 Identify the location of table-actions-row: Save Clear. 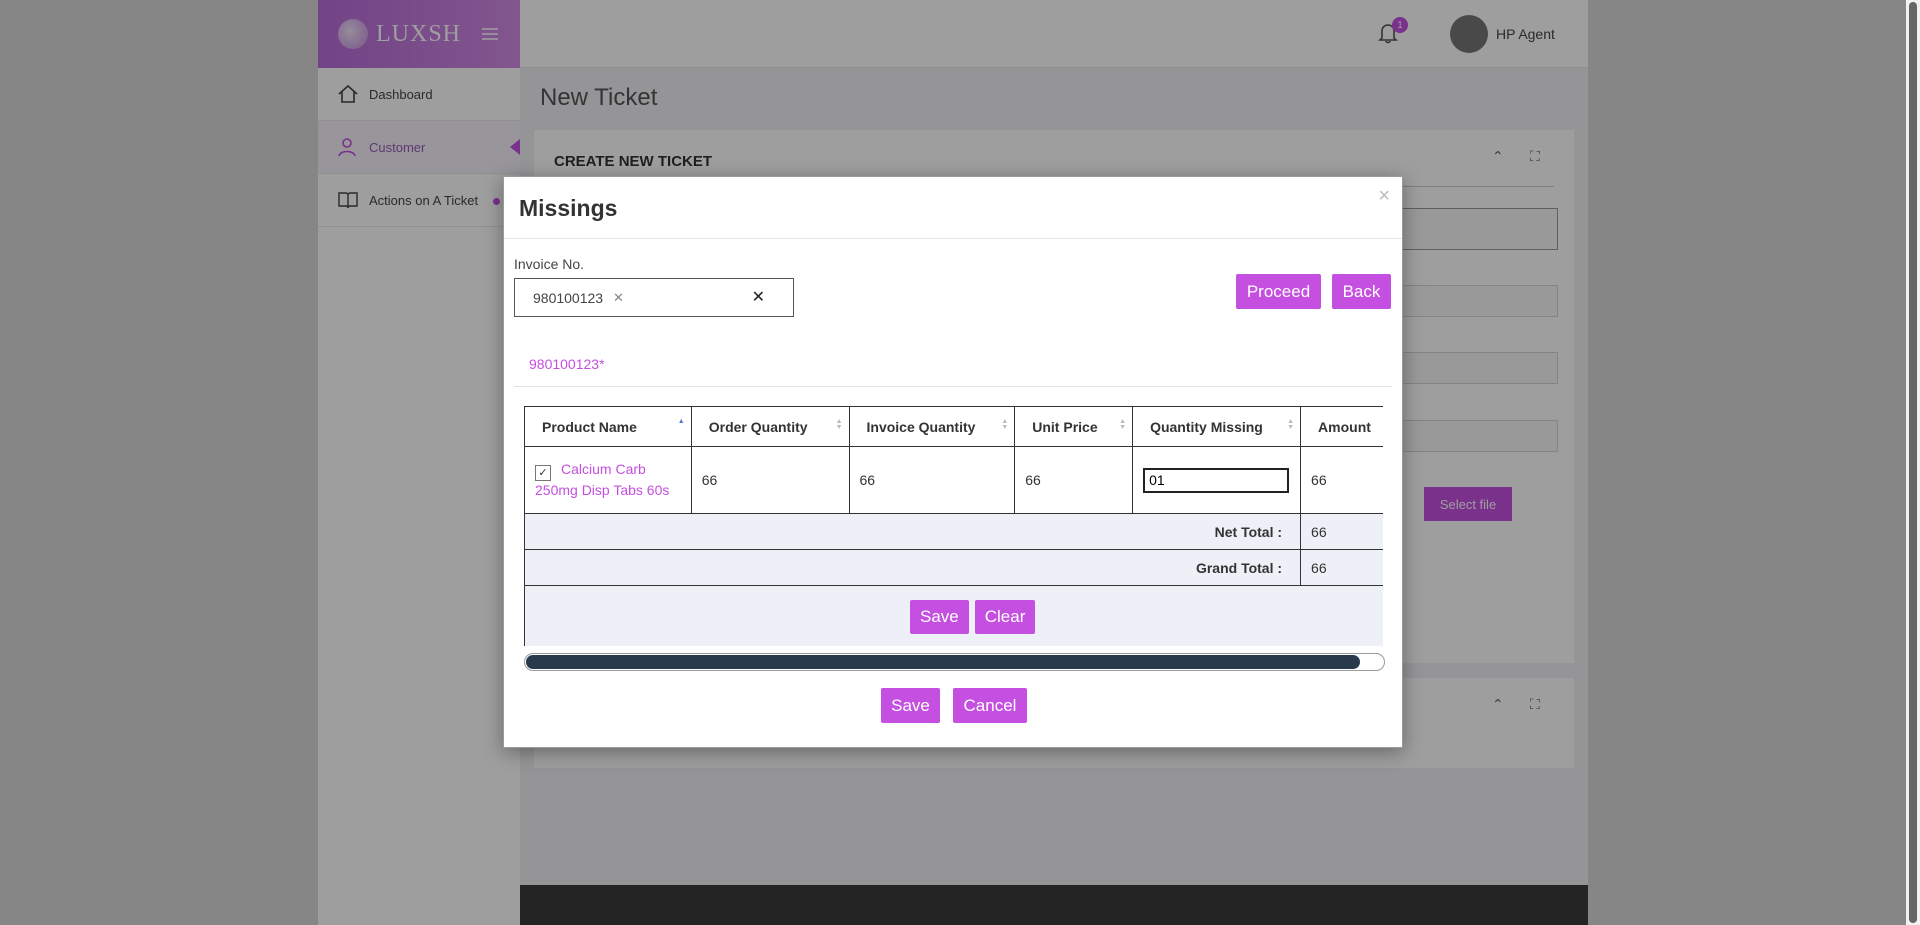
(953, 615).